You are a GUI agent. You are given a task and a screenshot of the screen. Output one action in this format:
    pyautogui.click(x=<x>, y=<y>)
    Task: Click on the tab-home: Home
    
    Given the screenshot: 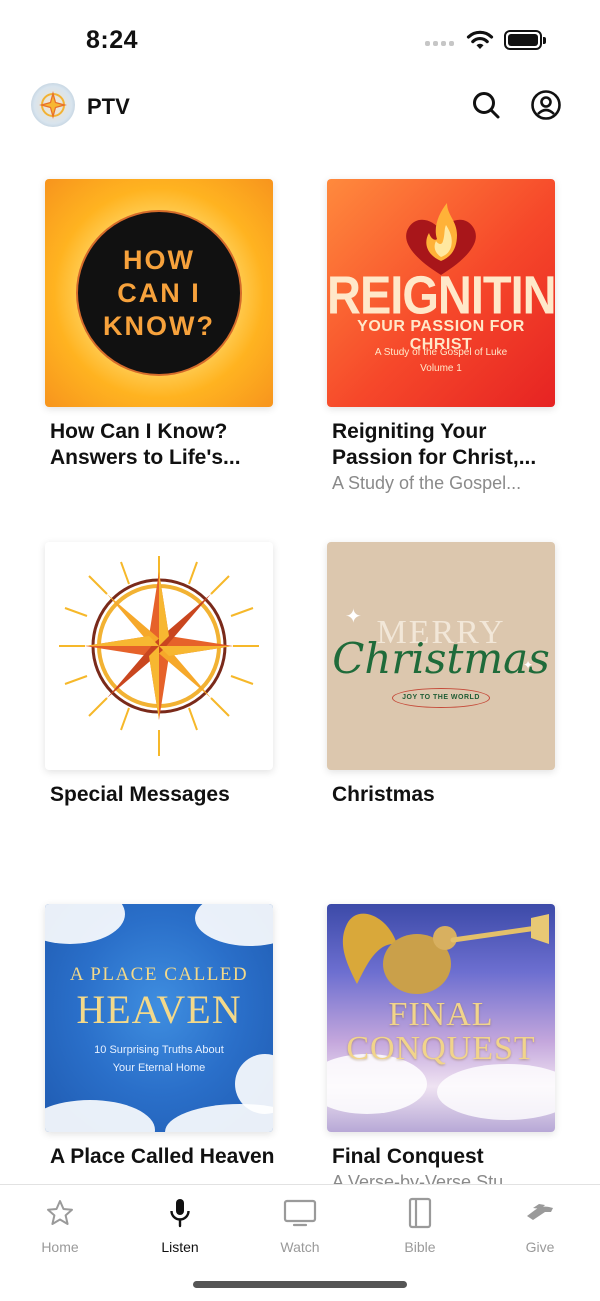 What is the action you would take?
    pyautogui.click(x=60, y=1226)
    